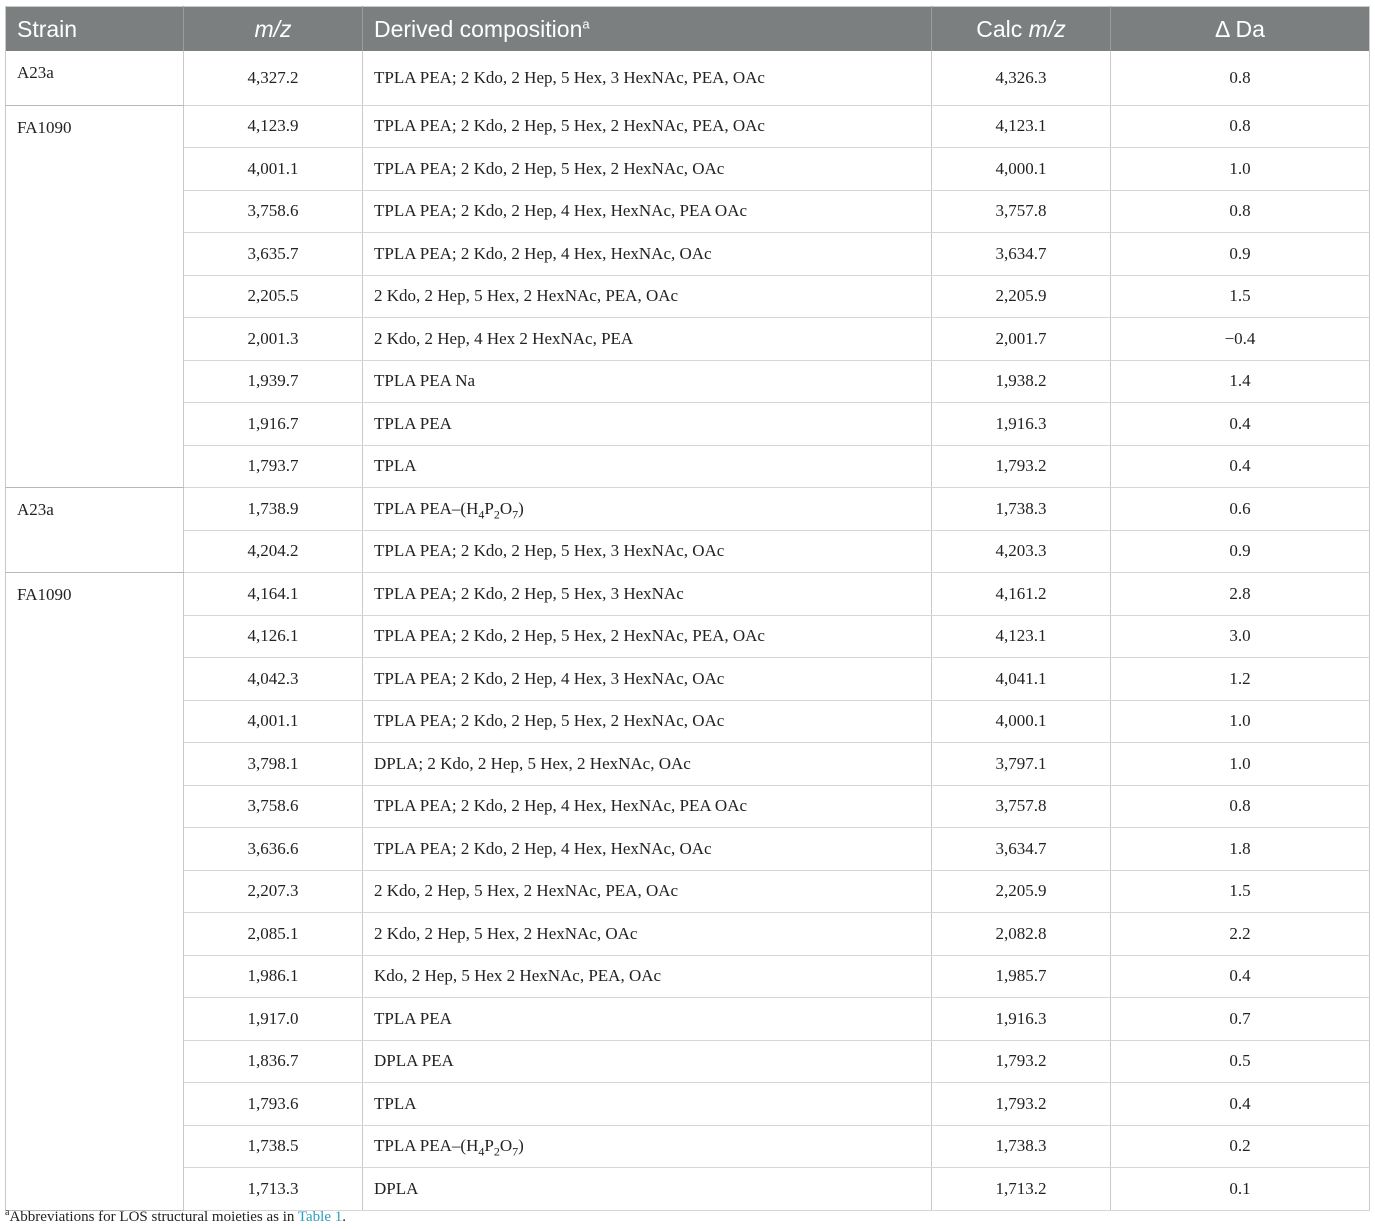 The image size is (1375, 1229). I want to click on calc-mz-cell: 1,938.2, so click(1021, 381).